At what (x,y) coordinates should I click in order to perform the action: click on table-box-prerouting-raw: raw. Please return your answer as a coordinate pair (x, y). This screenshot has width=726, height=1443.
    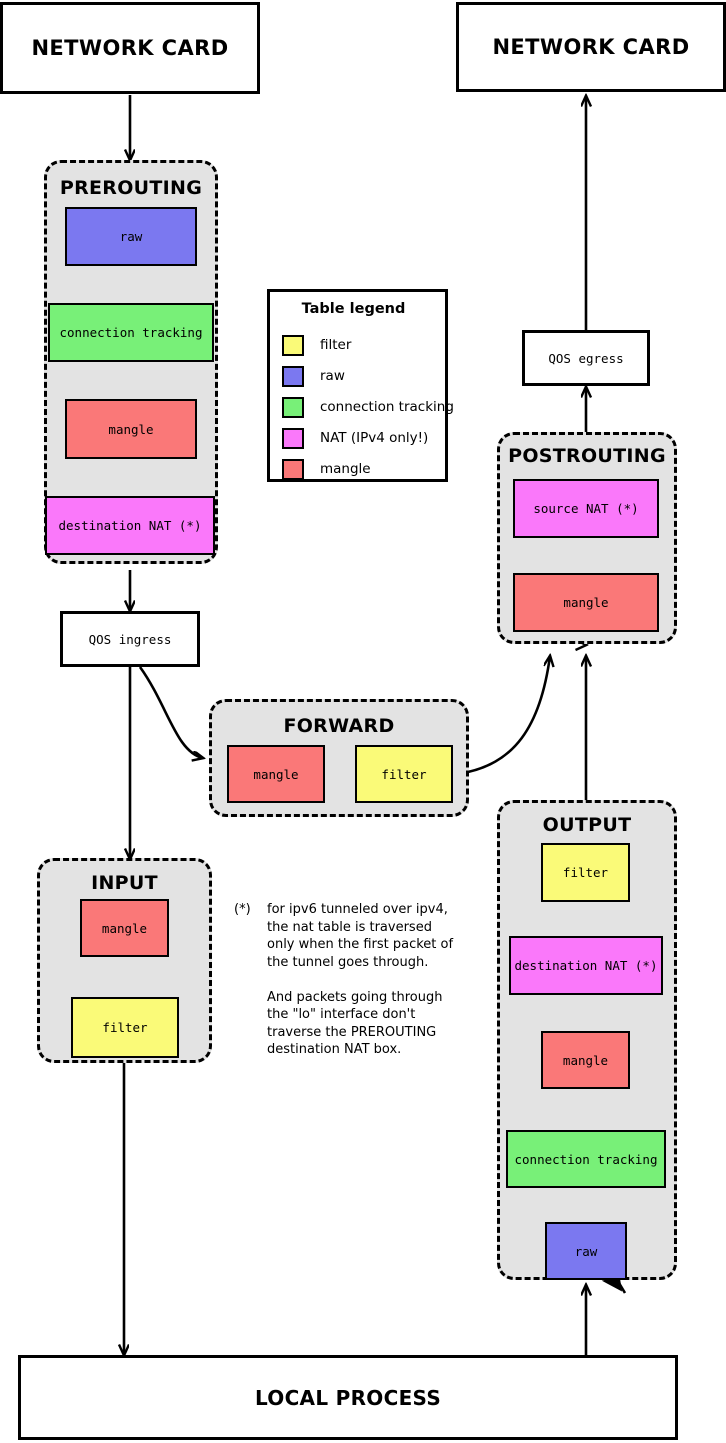
    Looking at the image, I should click on (131, 236).